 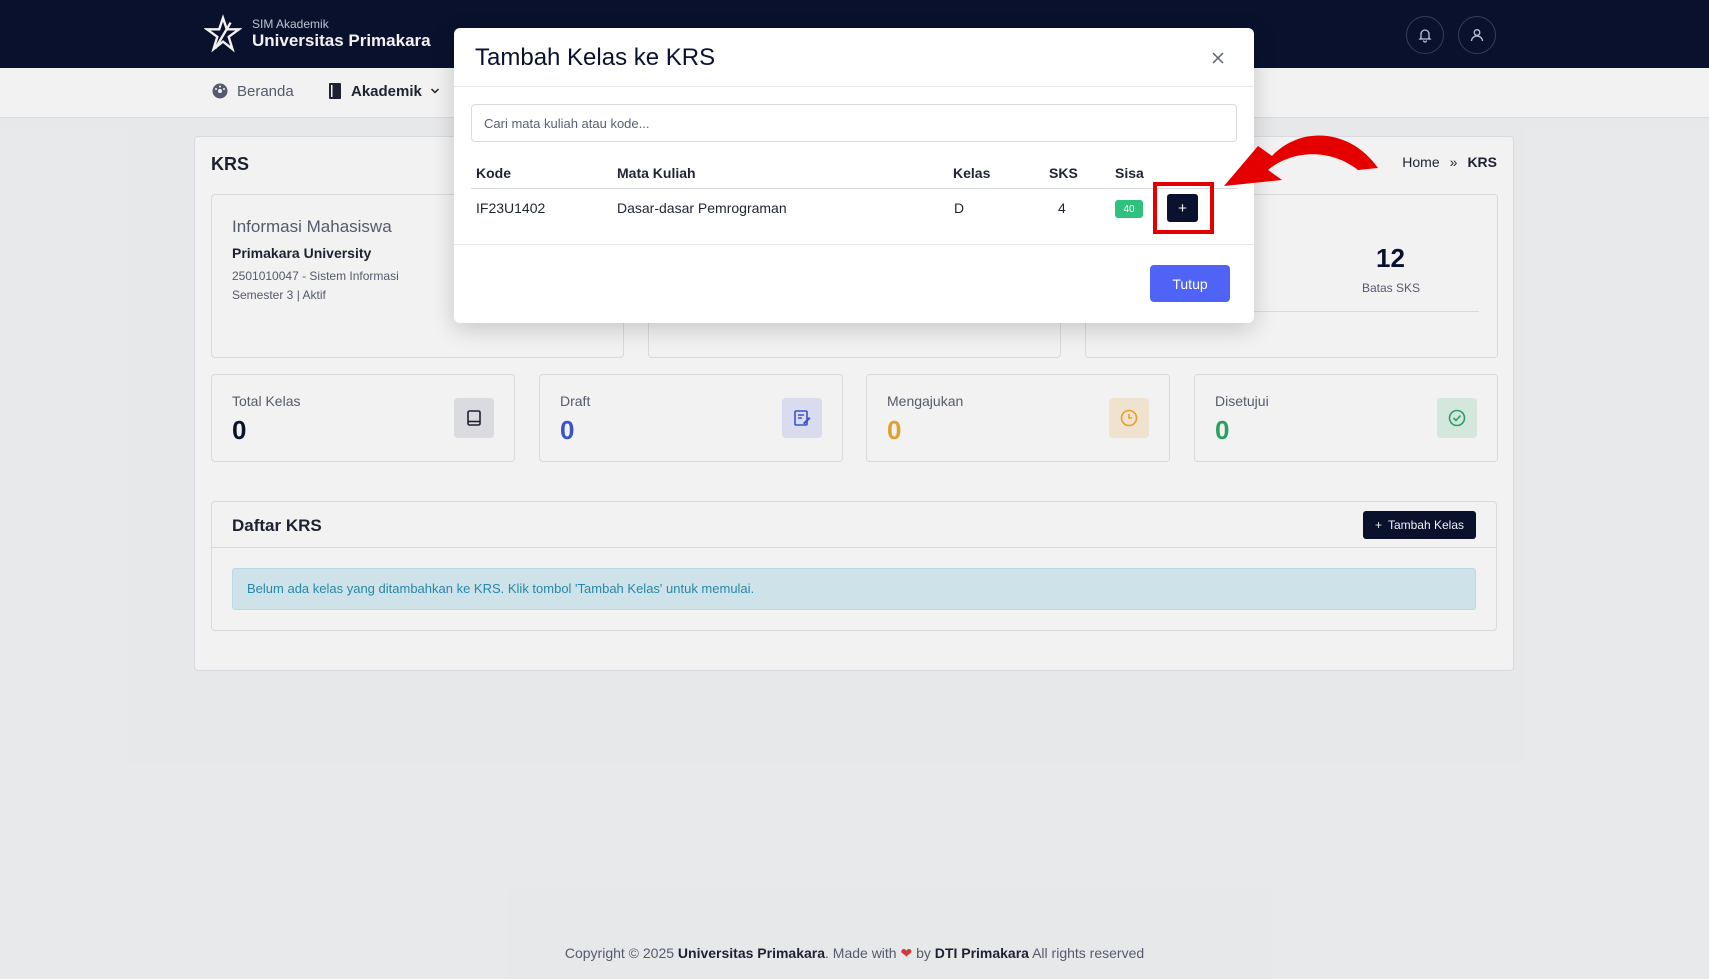 I want to click on row-mata-kuliah: Dasar-dasar Pemrograman, so click(x=702, y=208).